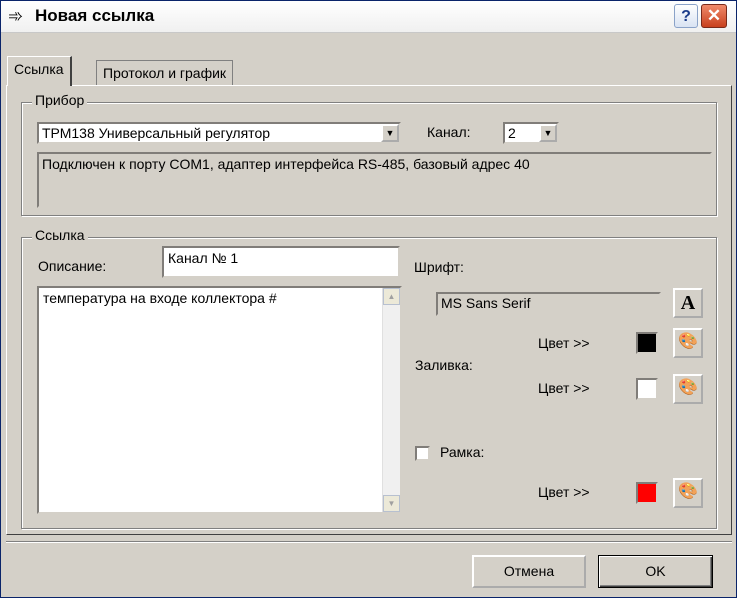  What do you see at coordinates (647, 343) in the screenshot?
I see `text-color-swatch` at bounding box center [647, 343].